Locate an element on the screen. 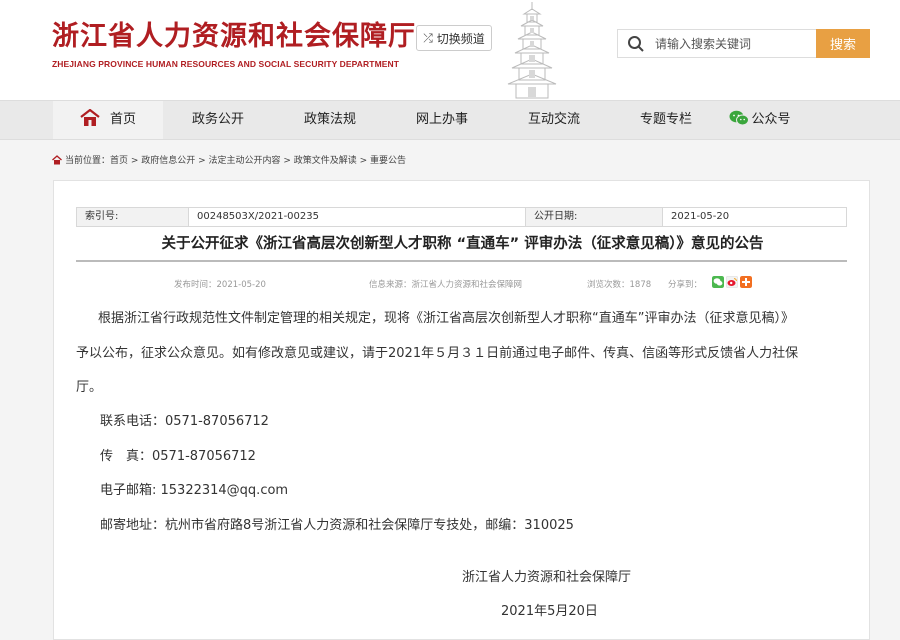 This screenshot has width=900, height=640. search-placeholder: 请输入搜索关键词 is located at coordinates (703, 44).